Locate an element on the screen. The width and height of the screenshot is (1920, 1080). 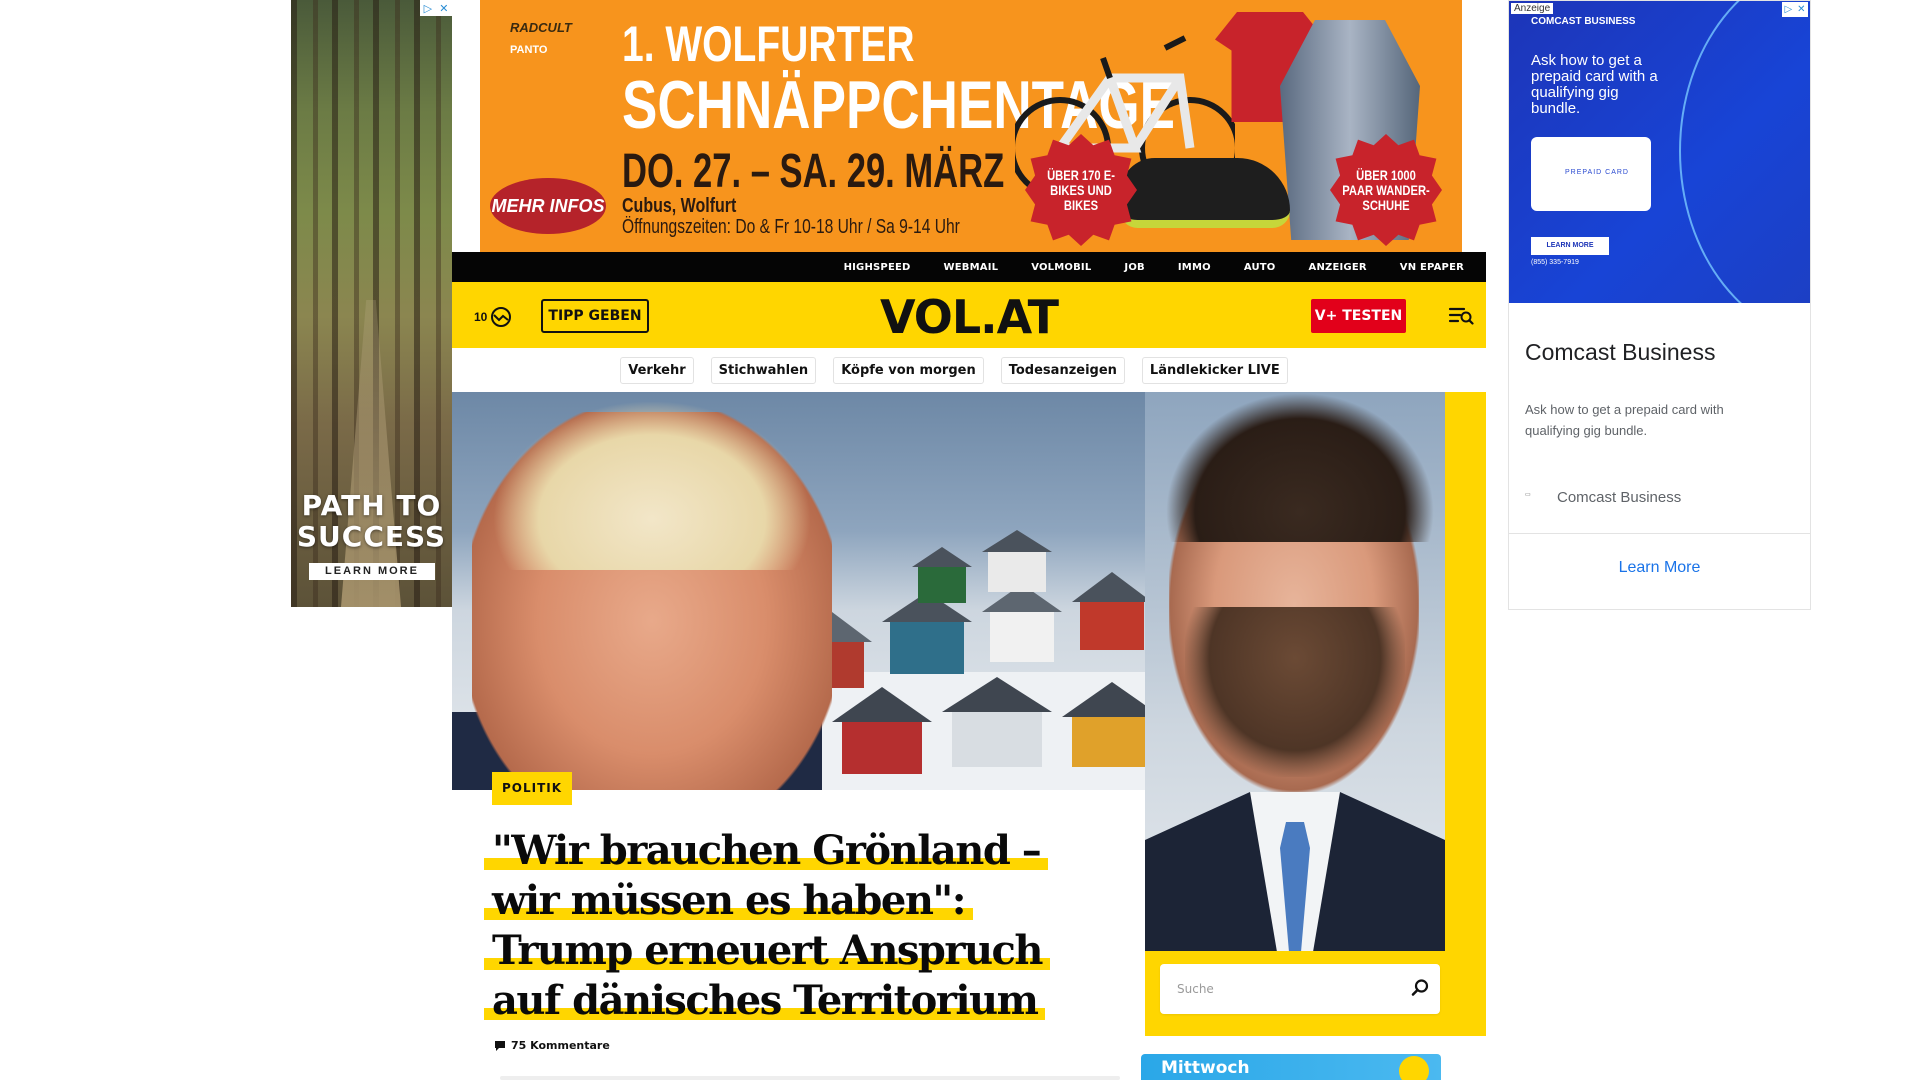
weather-indicator: 10 is located at coordinates (493, 317).